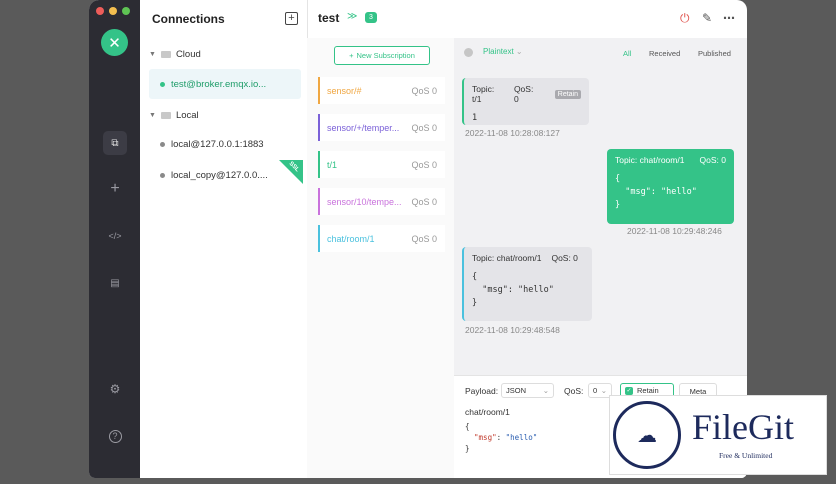  Describe the element at coordinates (115, 389) in the screenshot. I see `settings-icon: ⚙` at that location.